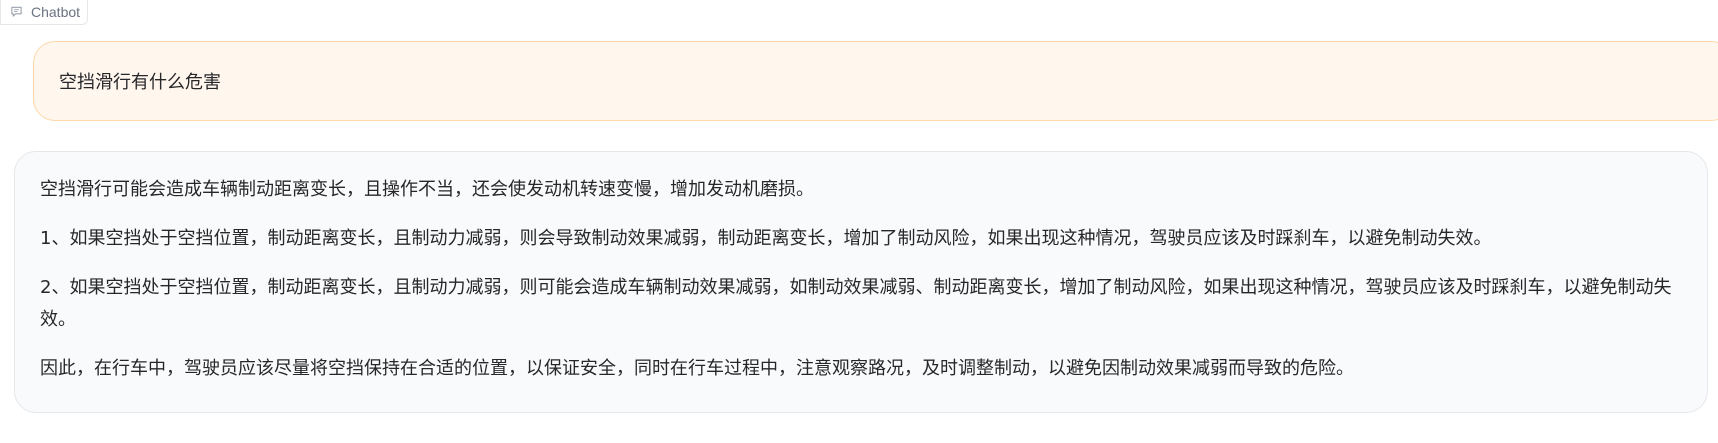 This screenshot has height=443, width=1718. I want to click on chat-bubble-icon, so click(16, 12).